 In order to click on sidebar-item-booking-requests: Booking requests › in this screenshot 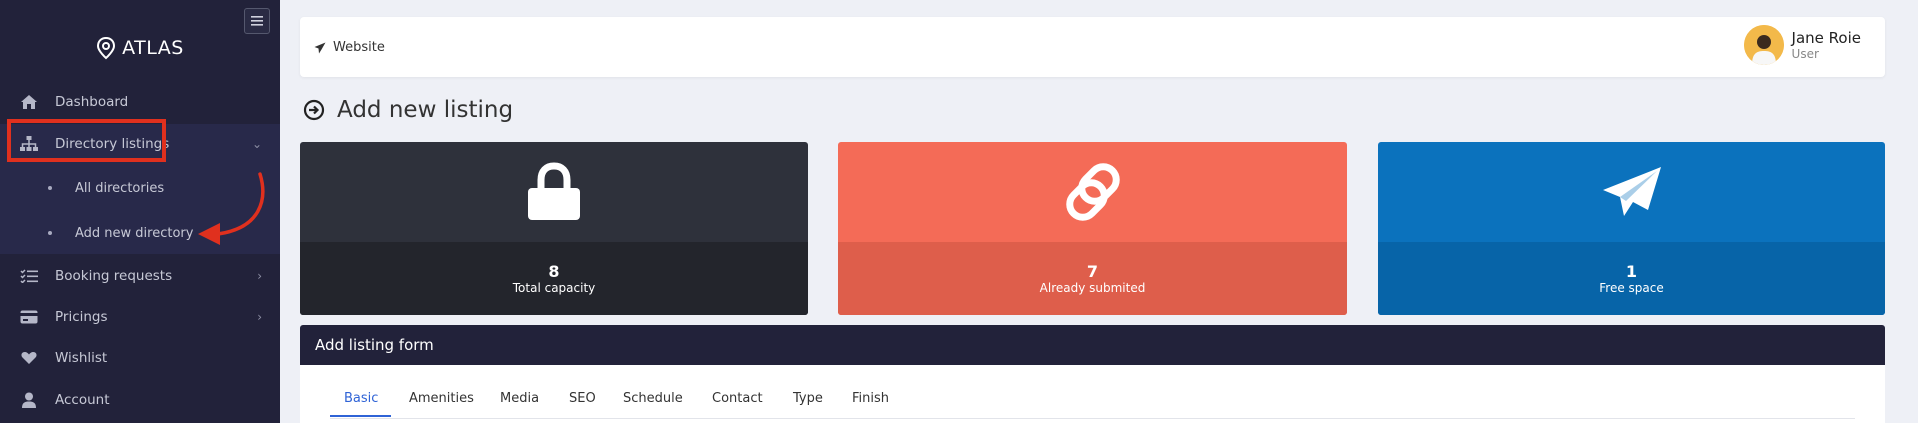, I will do `click(140, 276)`.